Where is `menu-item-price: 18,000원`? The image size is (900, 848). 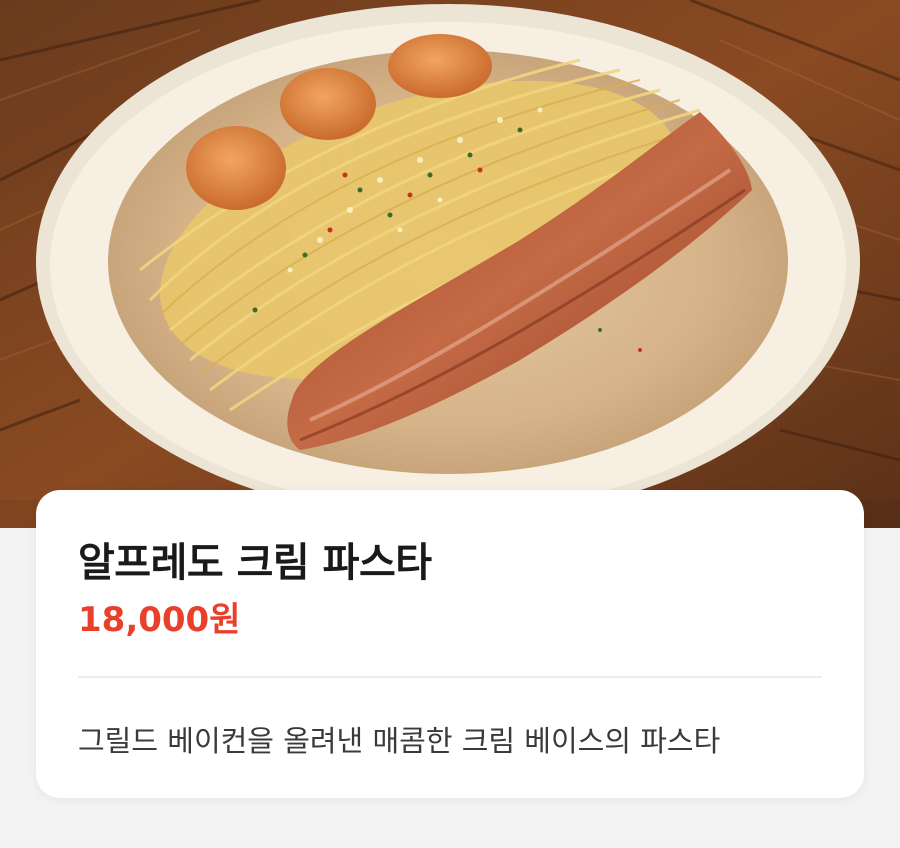 menu-item-price: 18,000원 is located at coordinates (159, 620).